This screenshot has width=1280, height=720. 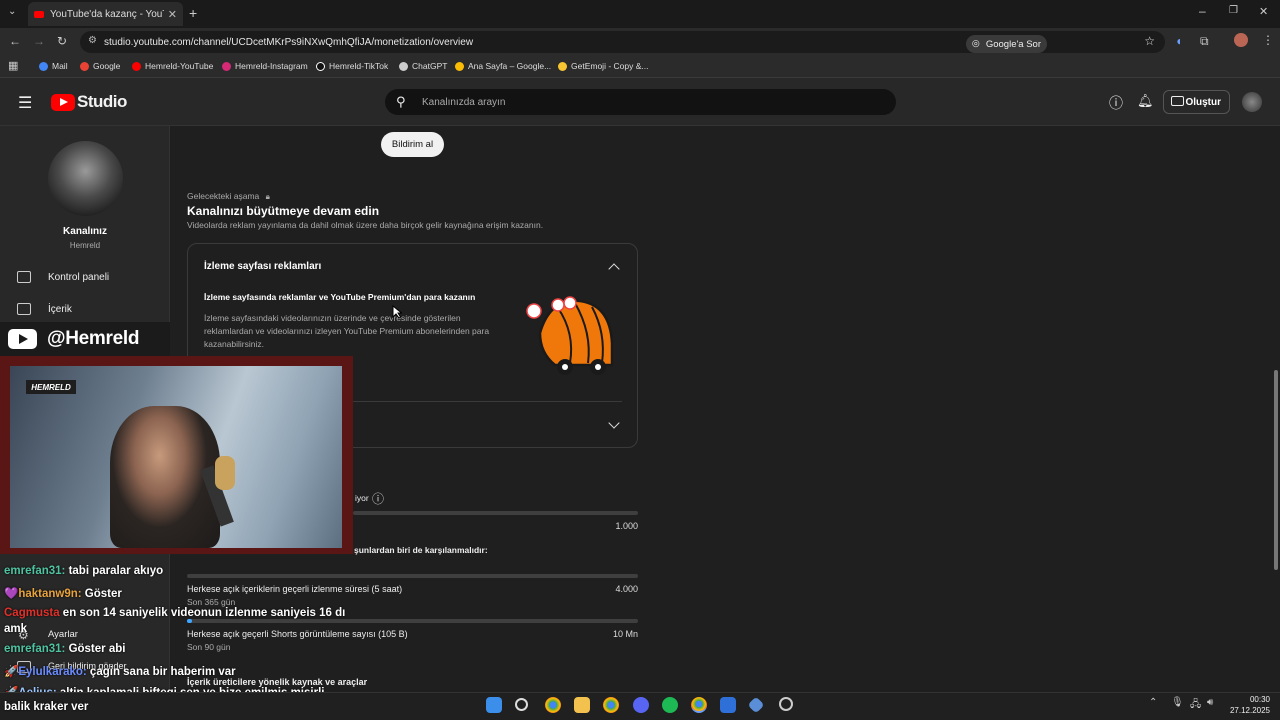 I want to click on sidebar-item-settings: Ayarlar, so click(x=63, y=634).